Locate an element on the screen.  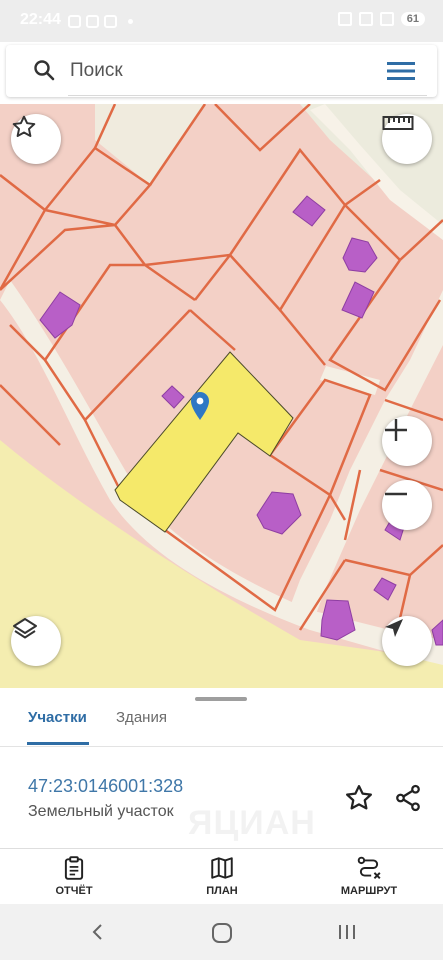
system-navigation-bar is located at coordinates (221, 932).